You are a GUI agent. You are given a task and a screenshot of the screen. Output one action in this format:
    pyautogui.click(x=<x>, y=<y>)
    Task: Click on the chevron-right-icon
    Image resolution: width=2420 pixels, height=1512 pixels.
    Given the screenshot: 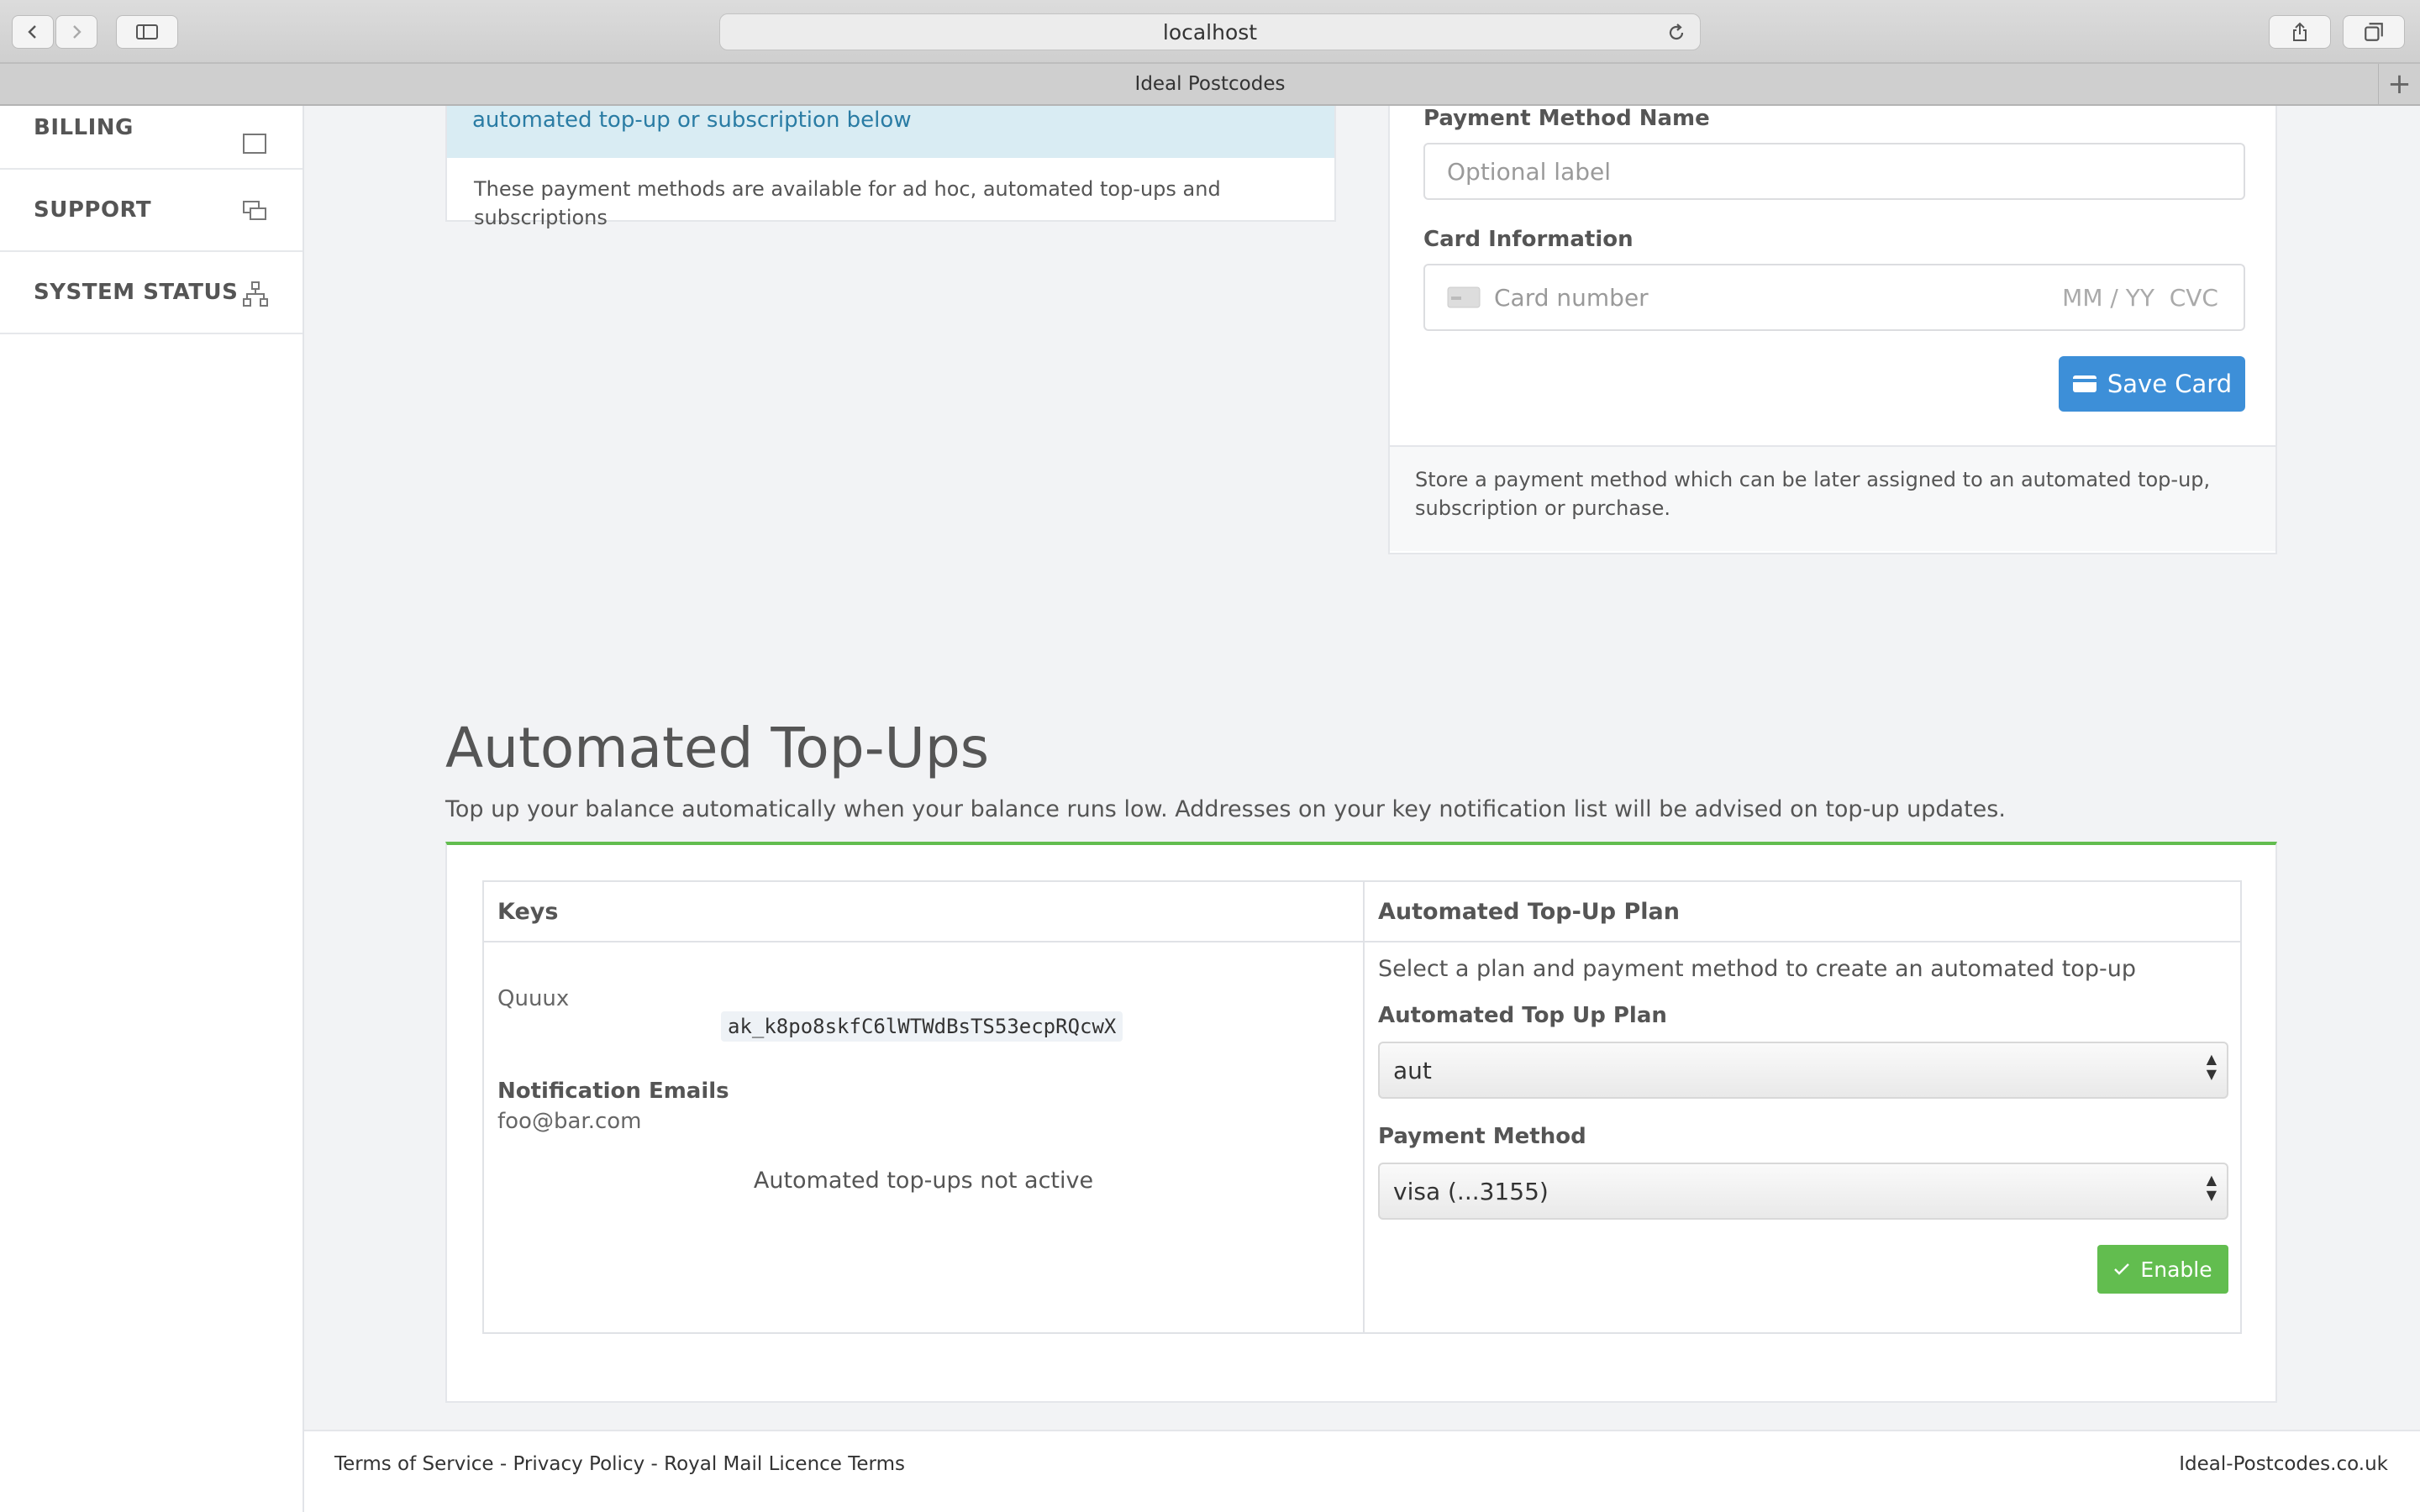 What is the action you would take?
    pyautogui.click(x=77, y=32)
    